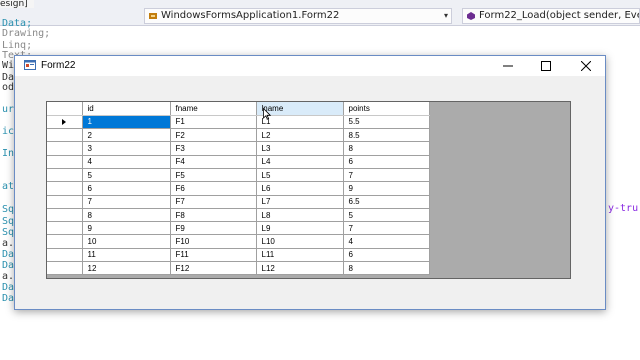 This screenshot has width=640, height=360. What do you see at coordinates (213, 135) in the screenshot?
I see `cell-fname: F2` at bounding box center [213, 135].